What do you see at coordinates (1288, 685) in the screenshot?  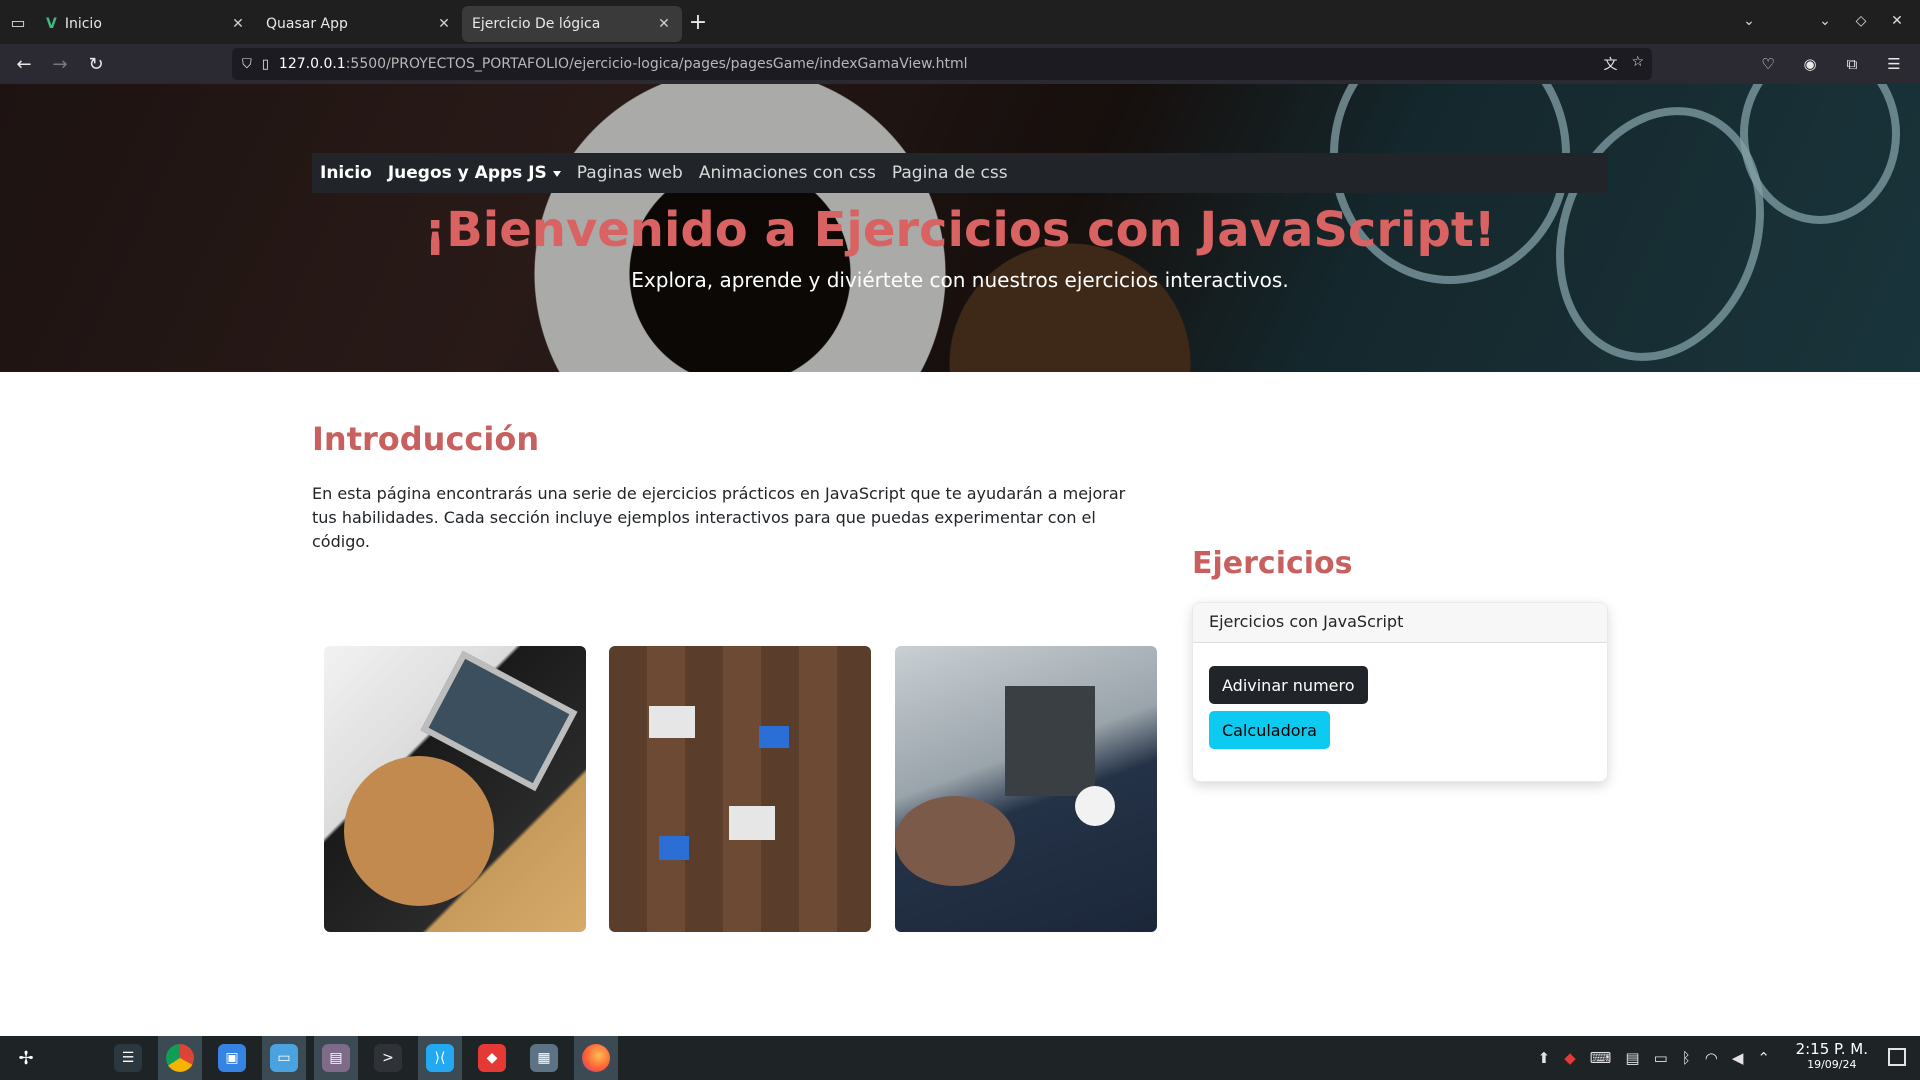 I see `adivinar-numero-button: Adivinar numero` at bounding box center [1288, 685].